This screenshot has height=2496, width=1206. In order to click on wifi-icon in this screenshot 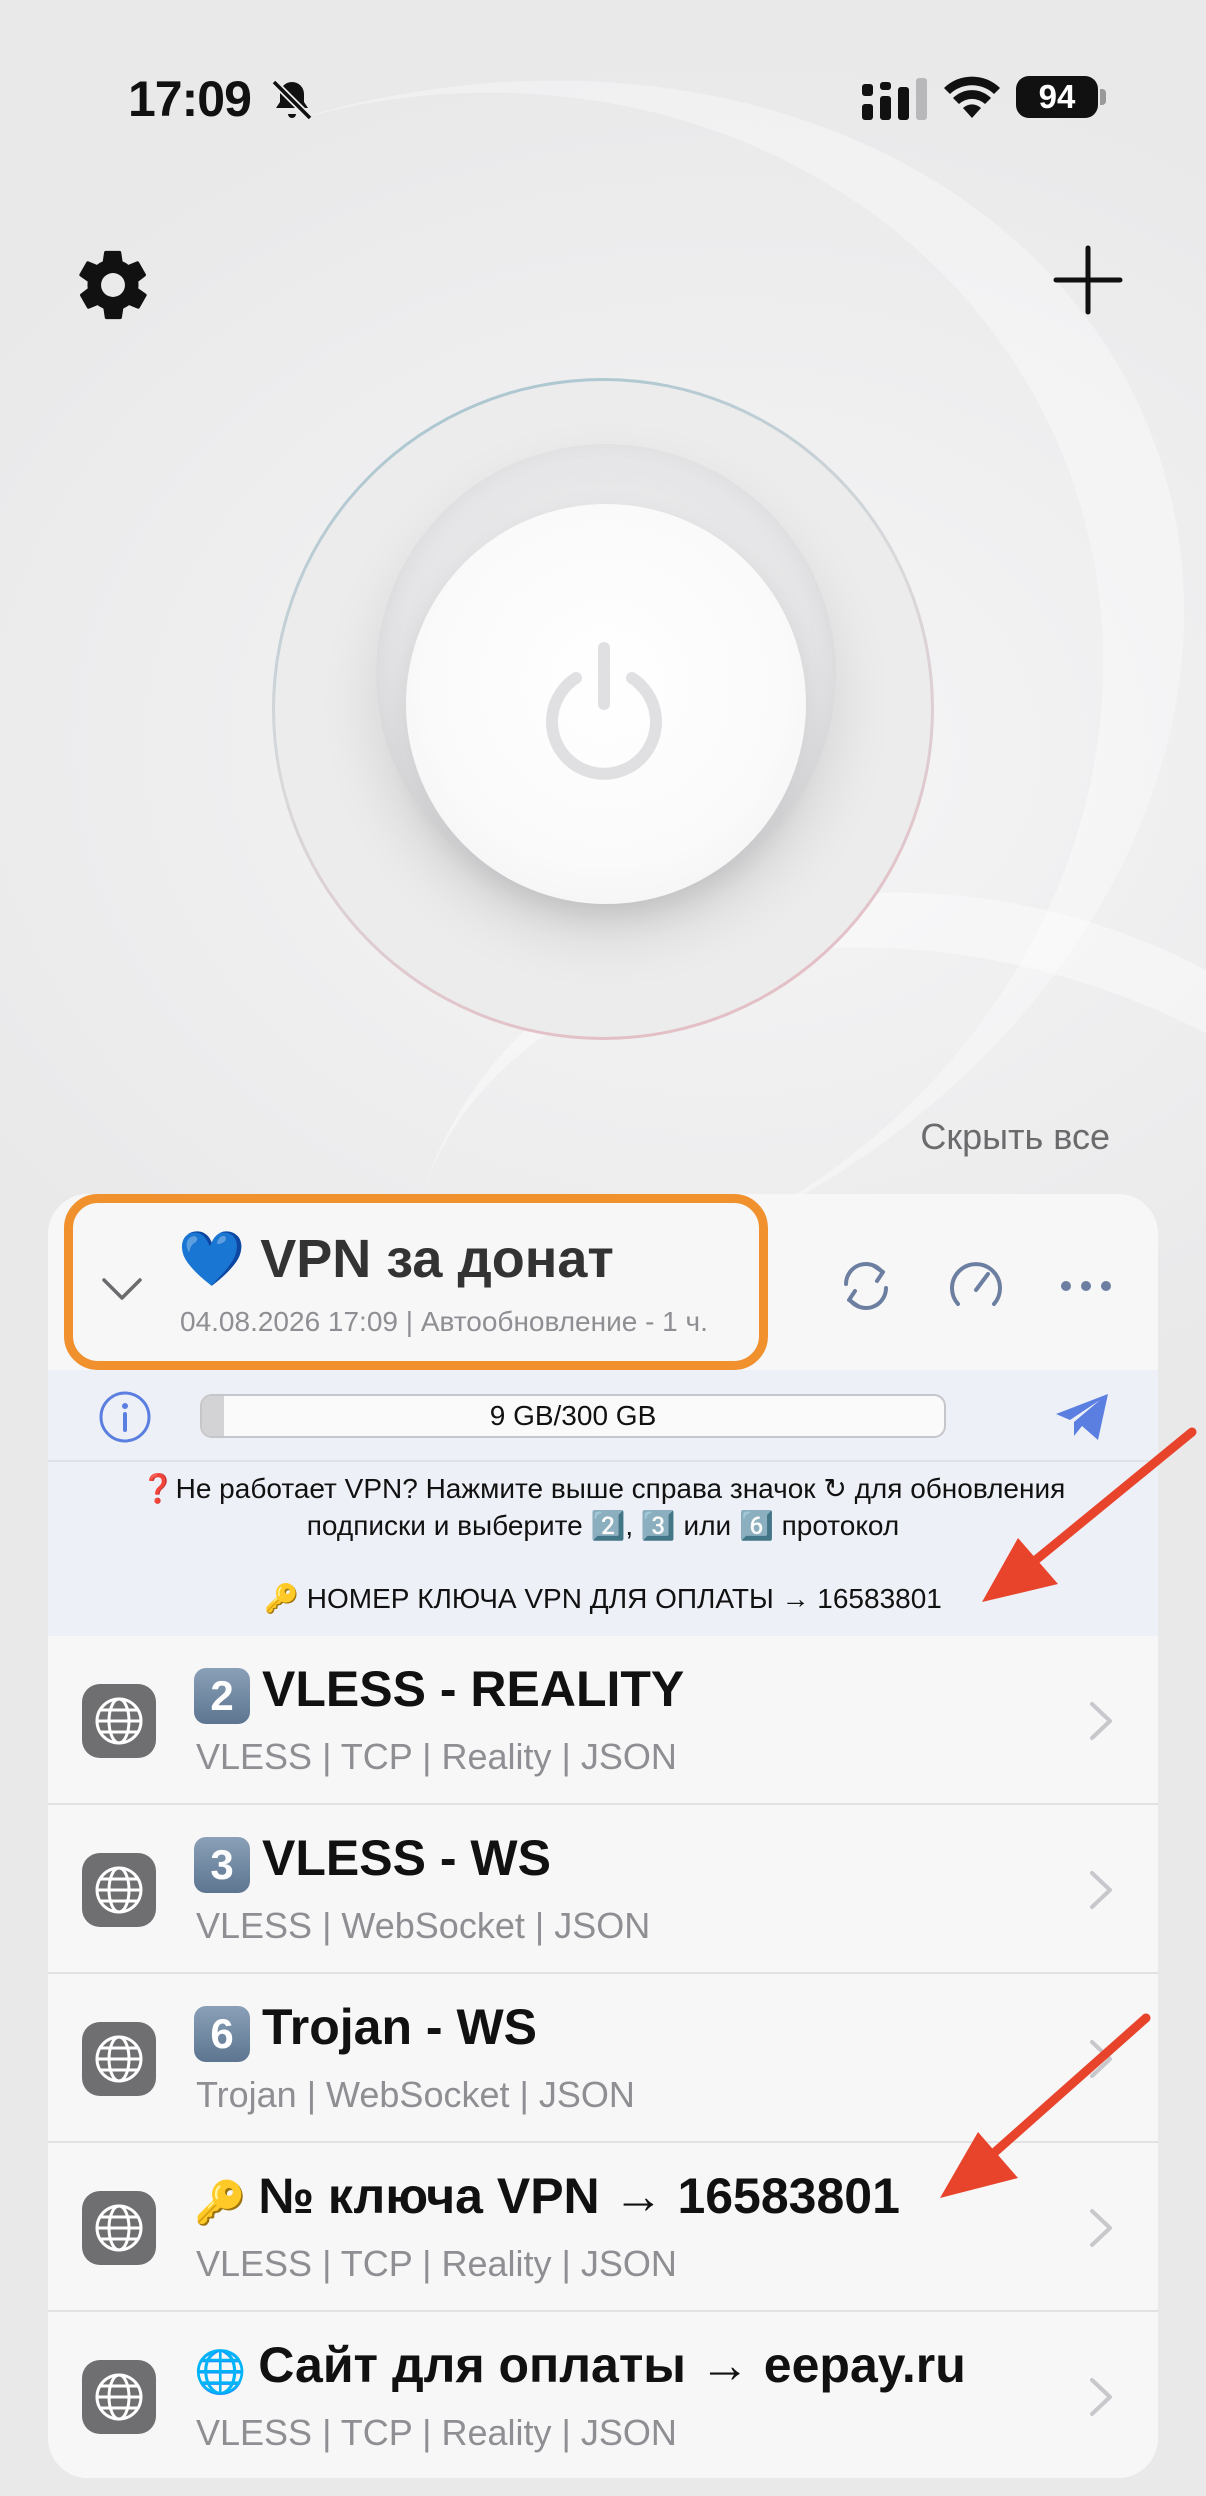, I will do `click(972, 97)`.